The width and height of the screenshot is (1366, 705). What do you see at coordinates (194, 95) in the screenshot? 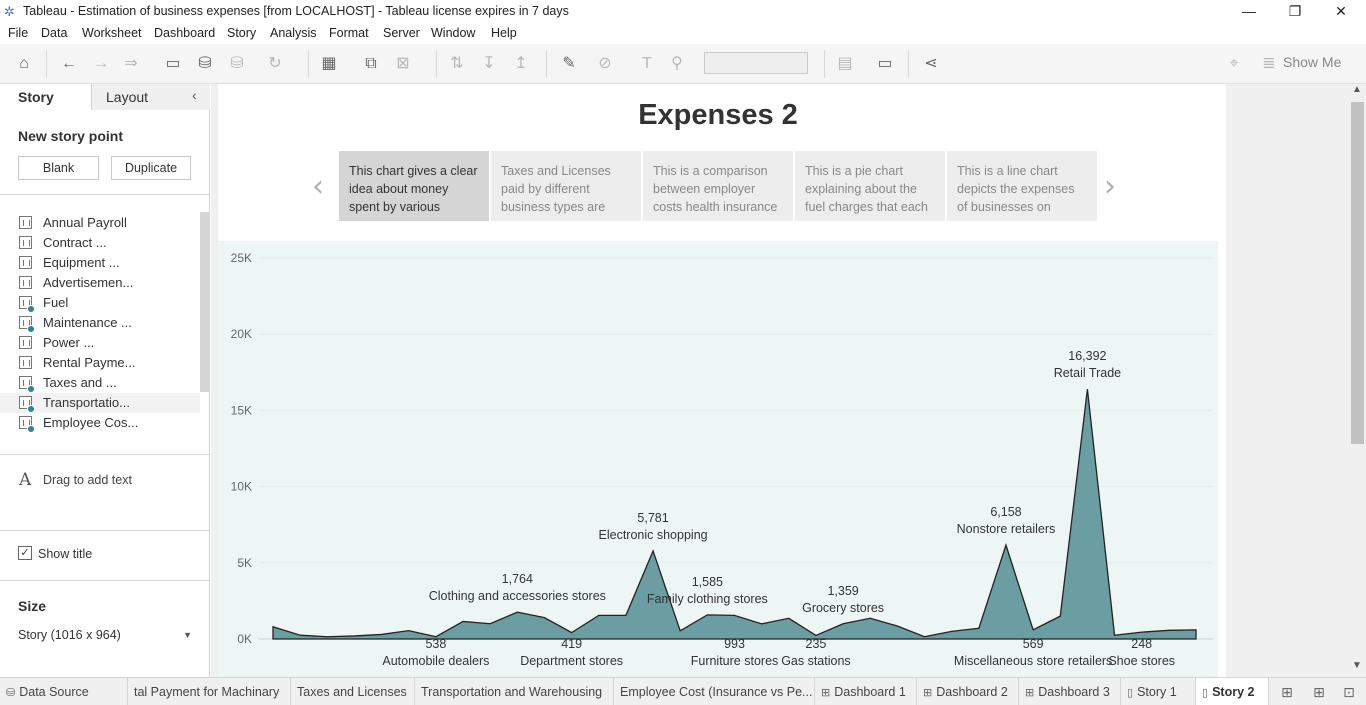
I see `collapse-panel-icon: ‹` at bounding box center [194, 95].